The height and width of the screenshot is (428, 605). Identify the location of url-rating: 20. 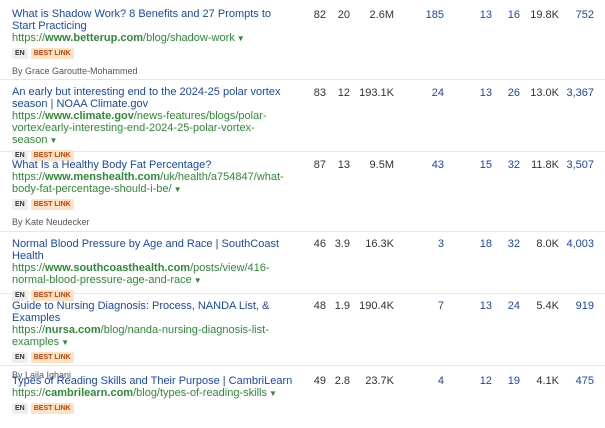
(343, 15).